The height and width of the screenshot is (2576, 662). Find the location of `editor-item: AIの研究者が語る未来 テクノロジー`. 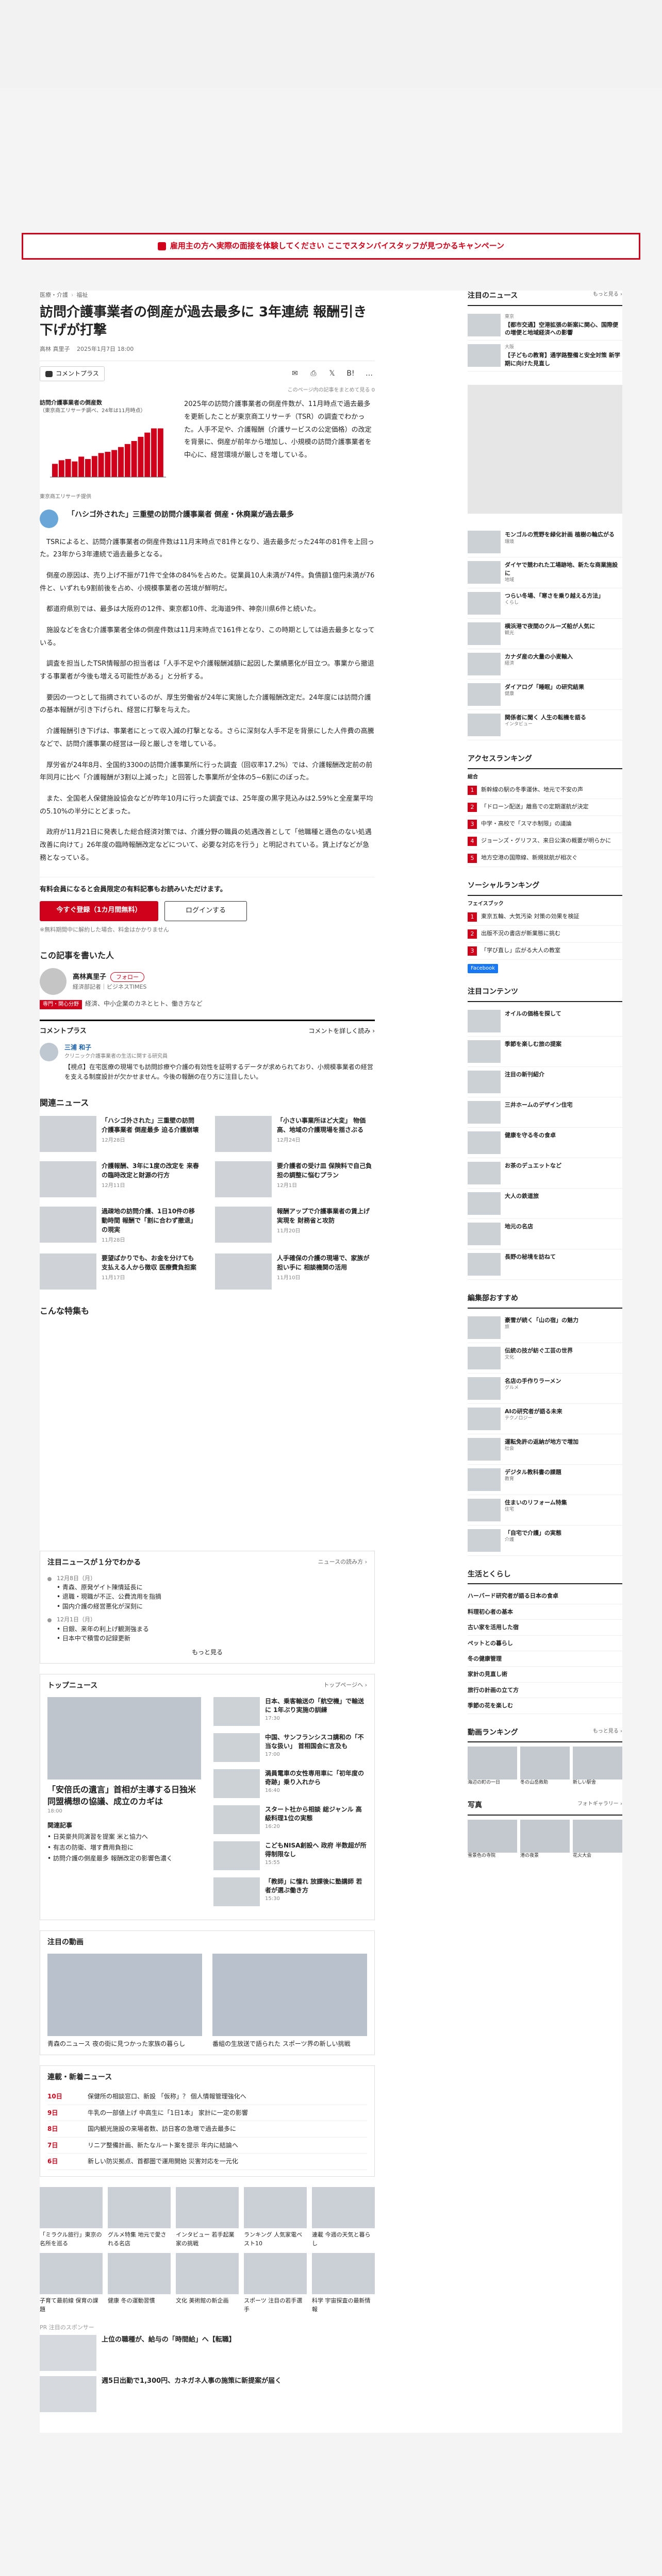

editor-item: AIの研究者が語る未来 テクノロジー is located at coordinates (545, 1419).